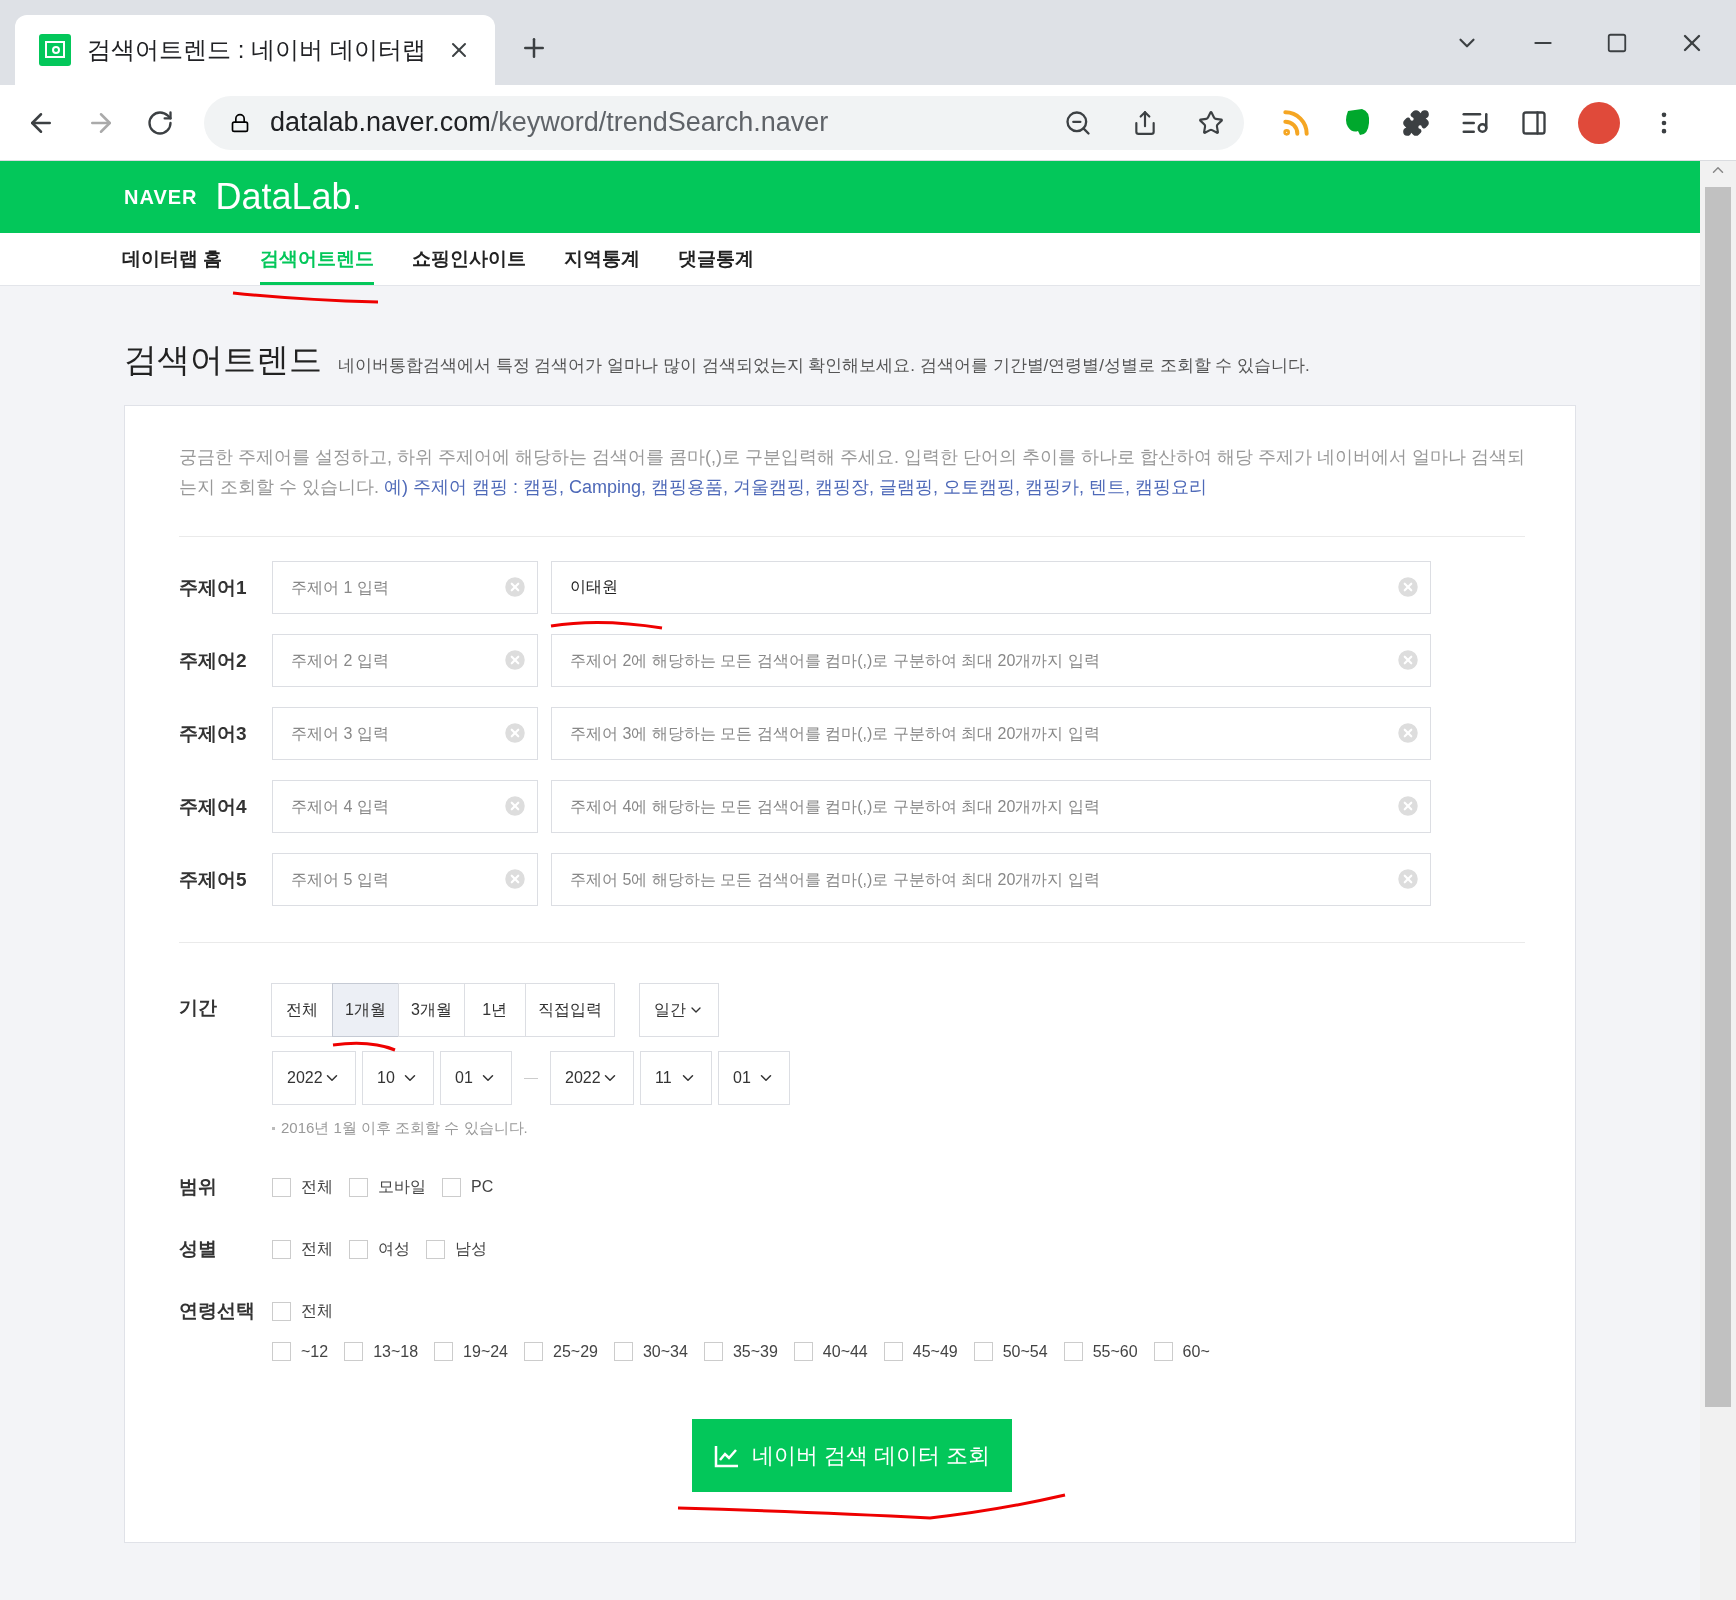 The width and height of the screenshot is (1736, 1600). I want to click on keywords-field: 주제어 3에 해당하는 모든 검색어를 컴마(,)로 구분하여 최대 20개까지 입력, so click(991, 733).